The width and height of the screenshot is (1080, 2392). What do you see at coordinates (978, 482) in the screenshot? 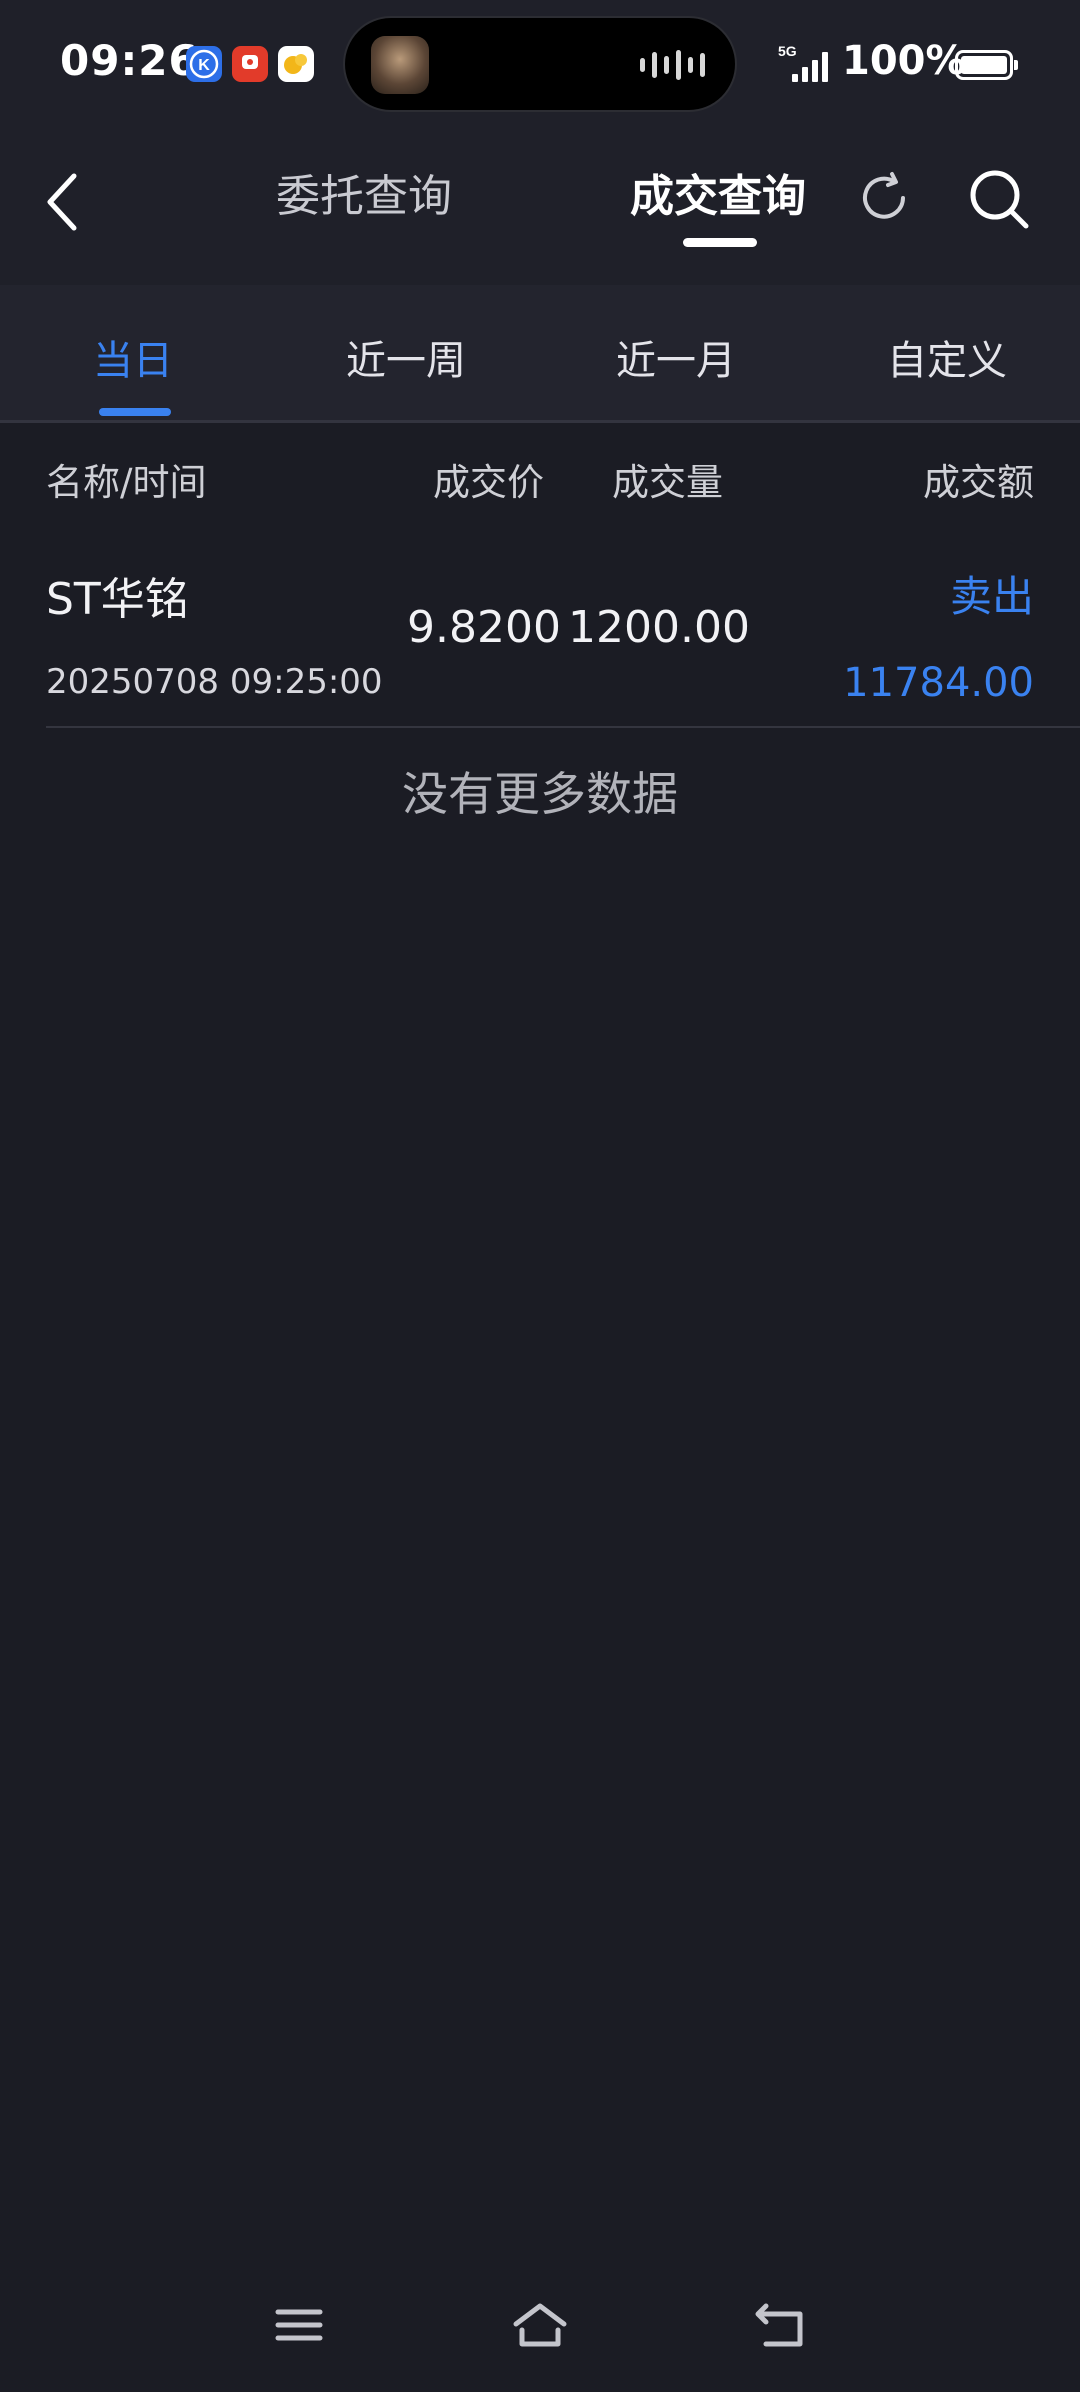
I see `column-amount: 成交额` at bounding box center [978, 482].